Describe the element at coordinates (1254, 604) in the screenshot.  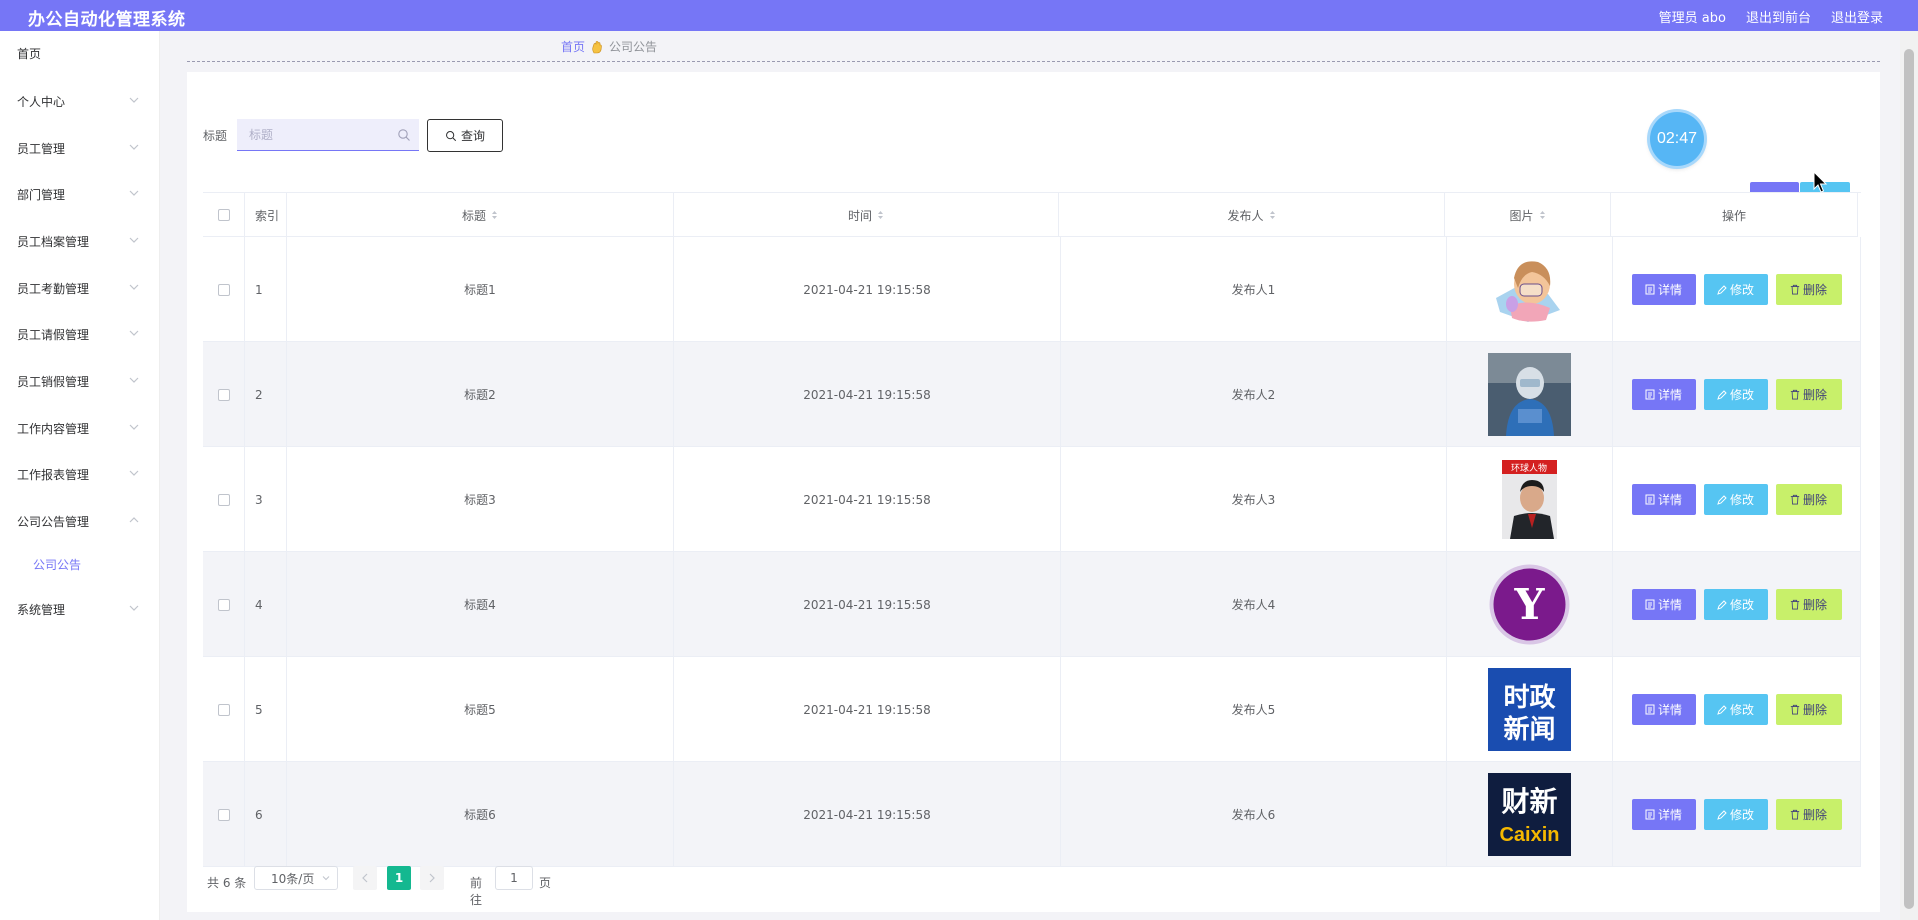
I see `publisher-cell: 发布人4` at that location.